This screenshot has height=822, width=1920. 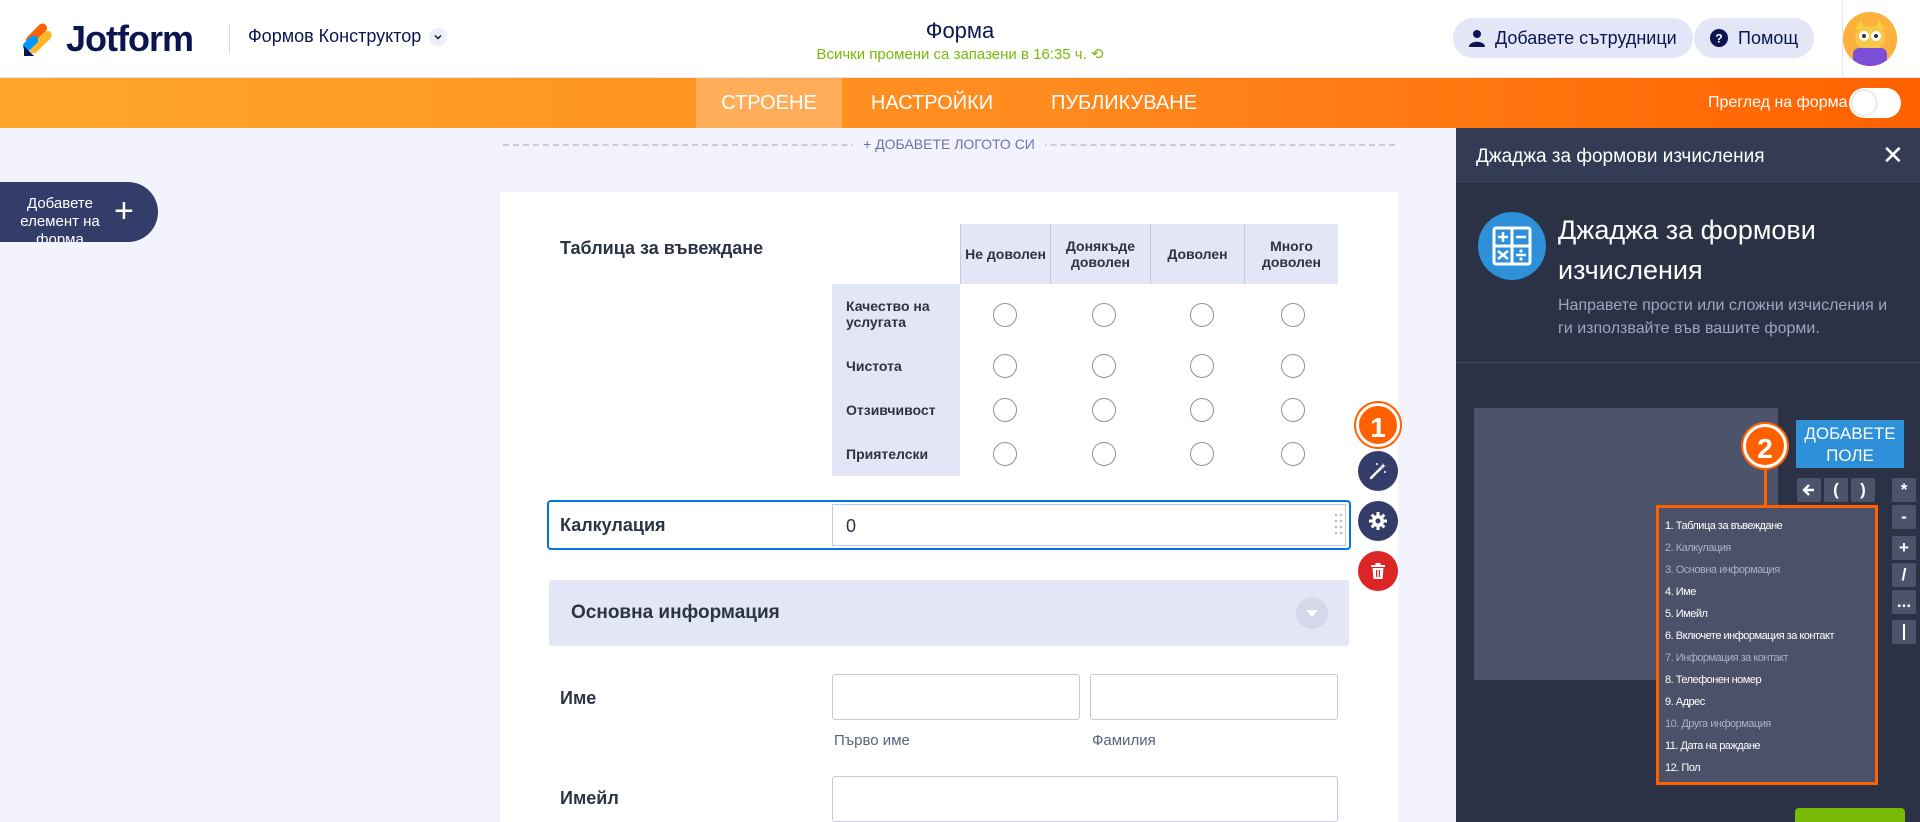 I want to click on save-status: Всички промени са запазени в 16:35 ч. ⟲, so click(x=960, y=54).